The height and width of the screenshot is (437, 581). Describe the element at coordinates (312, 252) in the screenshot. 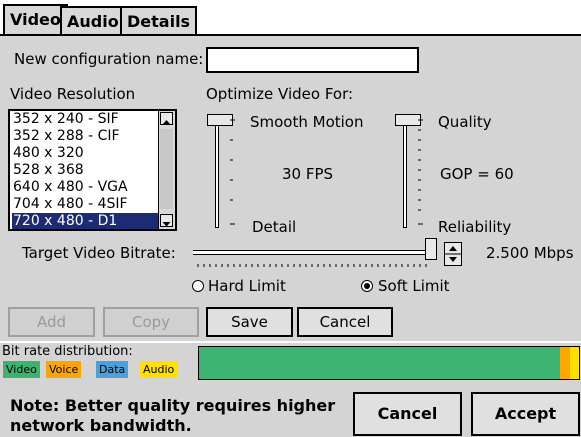

I see `bitrate-slider-track` at that location.